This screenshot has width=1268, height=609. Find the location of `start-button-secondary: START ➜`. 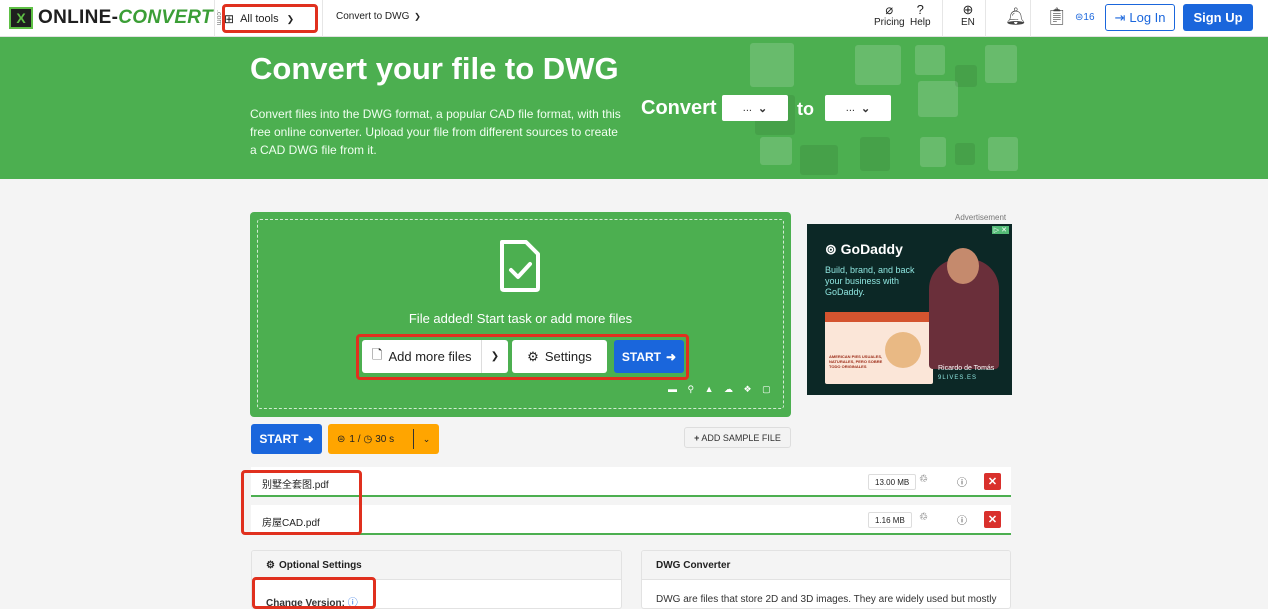

start-button-secondary: START ➜ is located at coordinates (286, 439).